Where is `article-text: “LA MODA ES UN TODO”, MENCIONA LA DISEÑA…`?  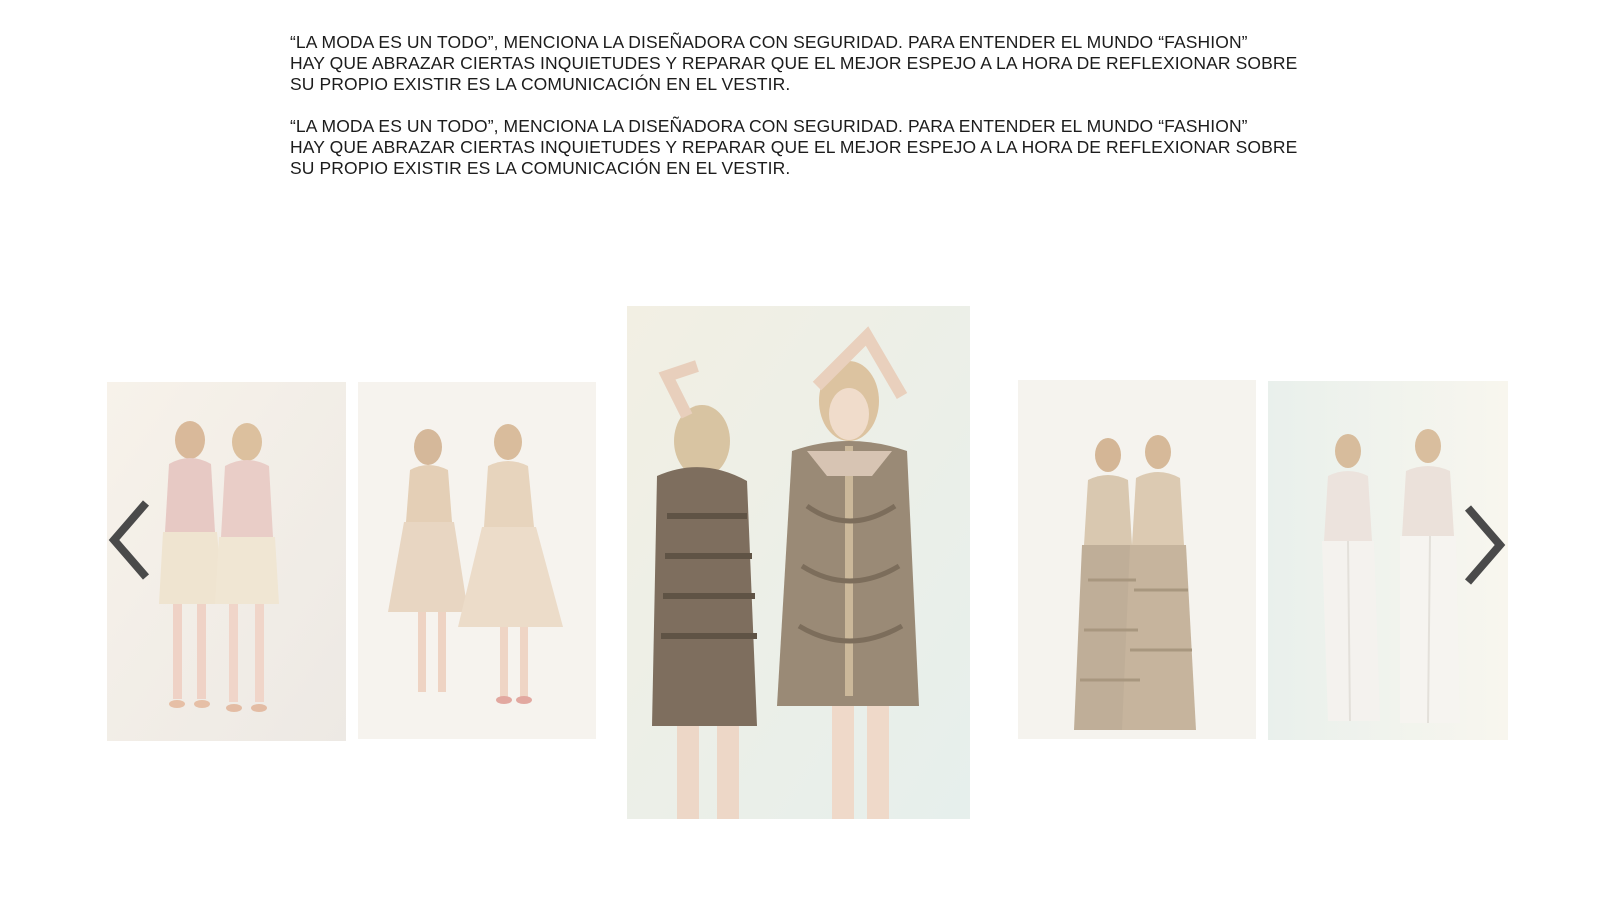
article-text: “LA MODA ES UN TODO”, MENCIONA LA DISEÑA… is located at coordinates (800, 116).